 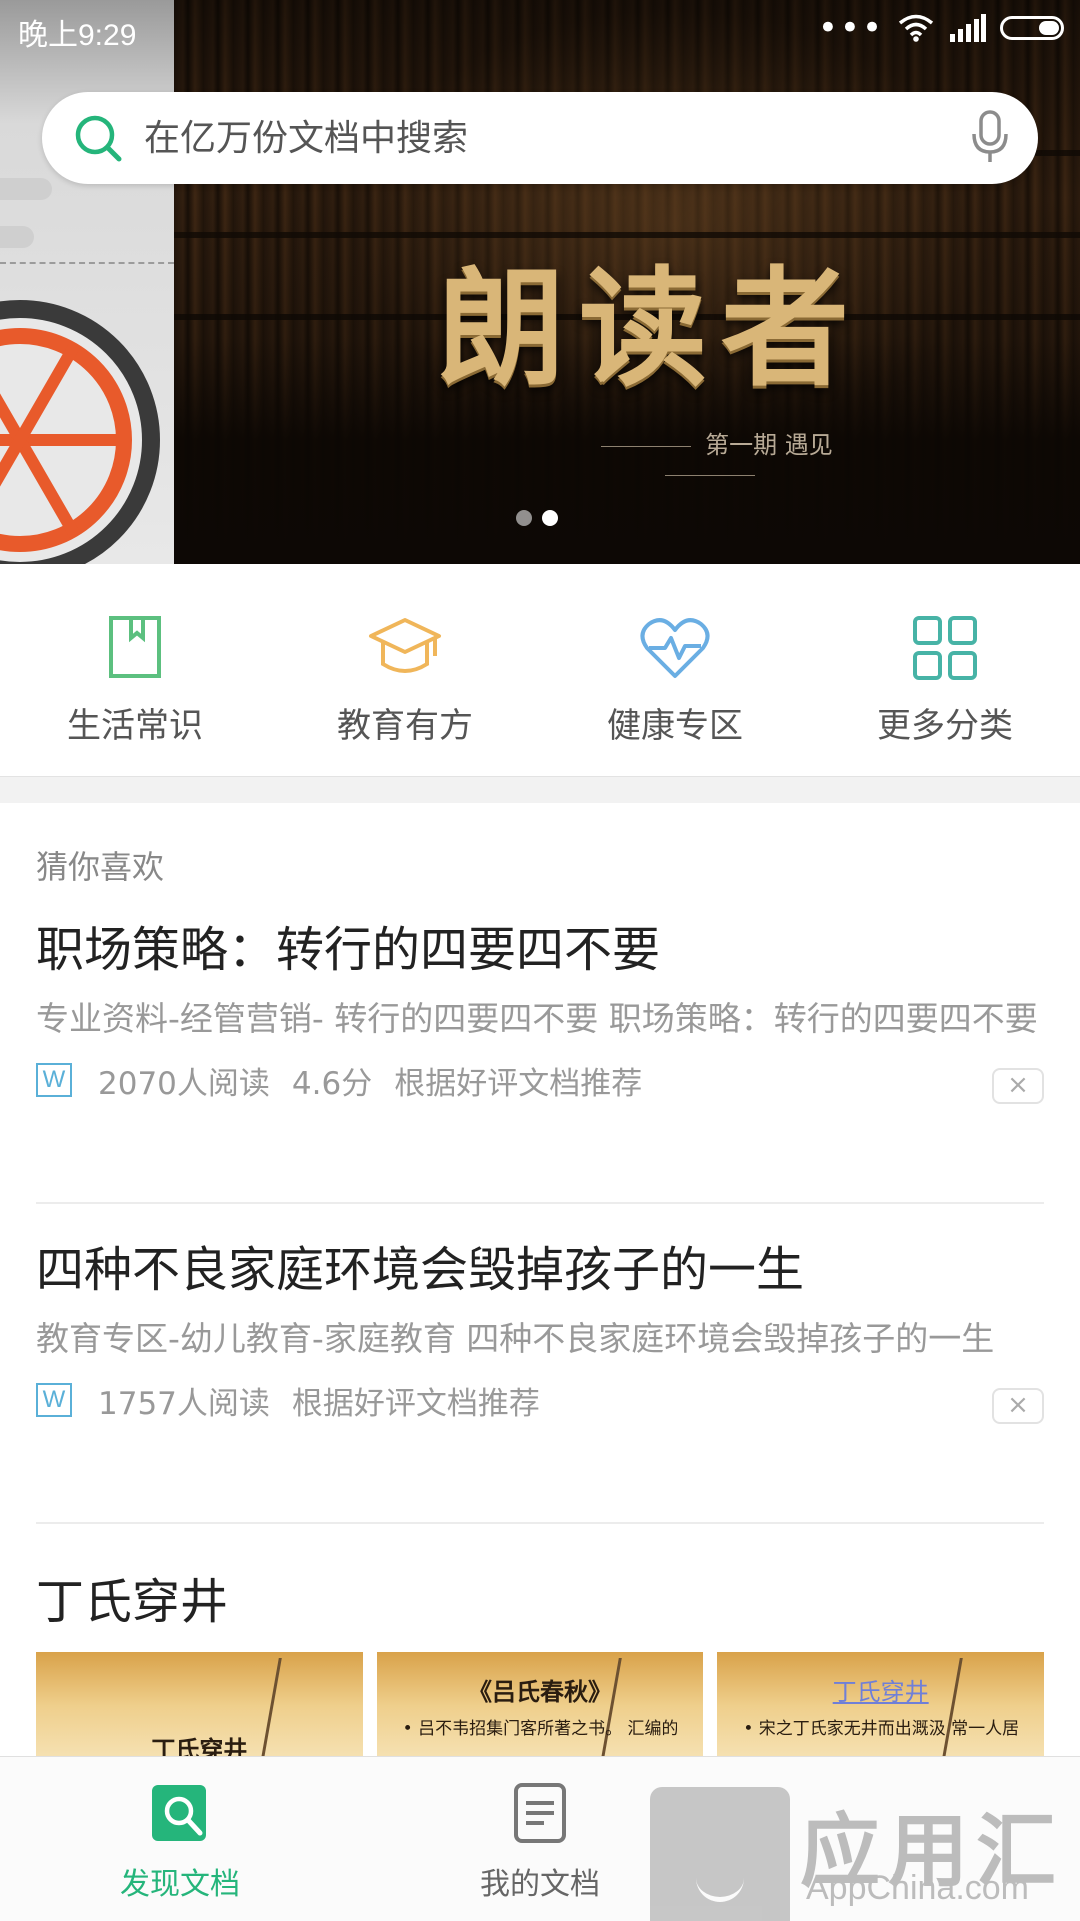 What do you see at coordinates (968, 28) in the screenshot?
I see `signal-icon` at bounding box center [968, 28].